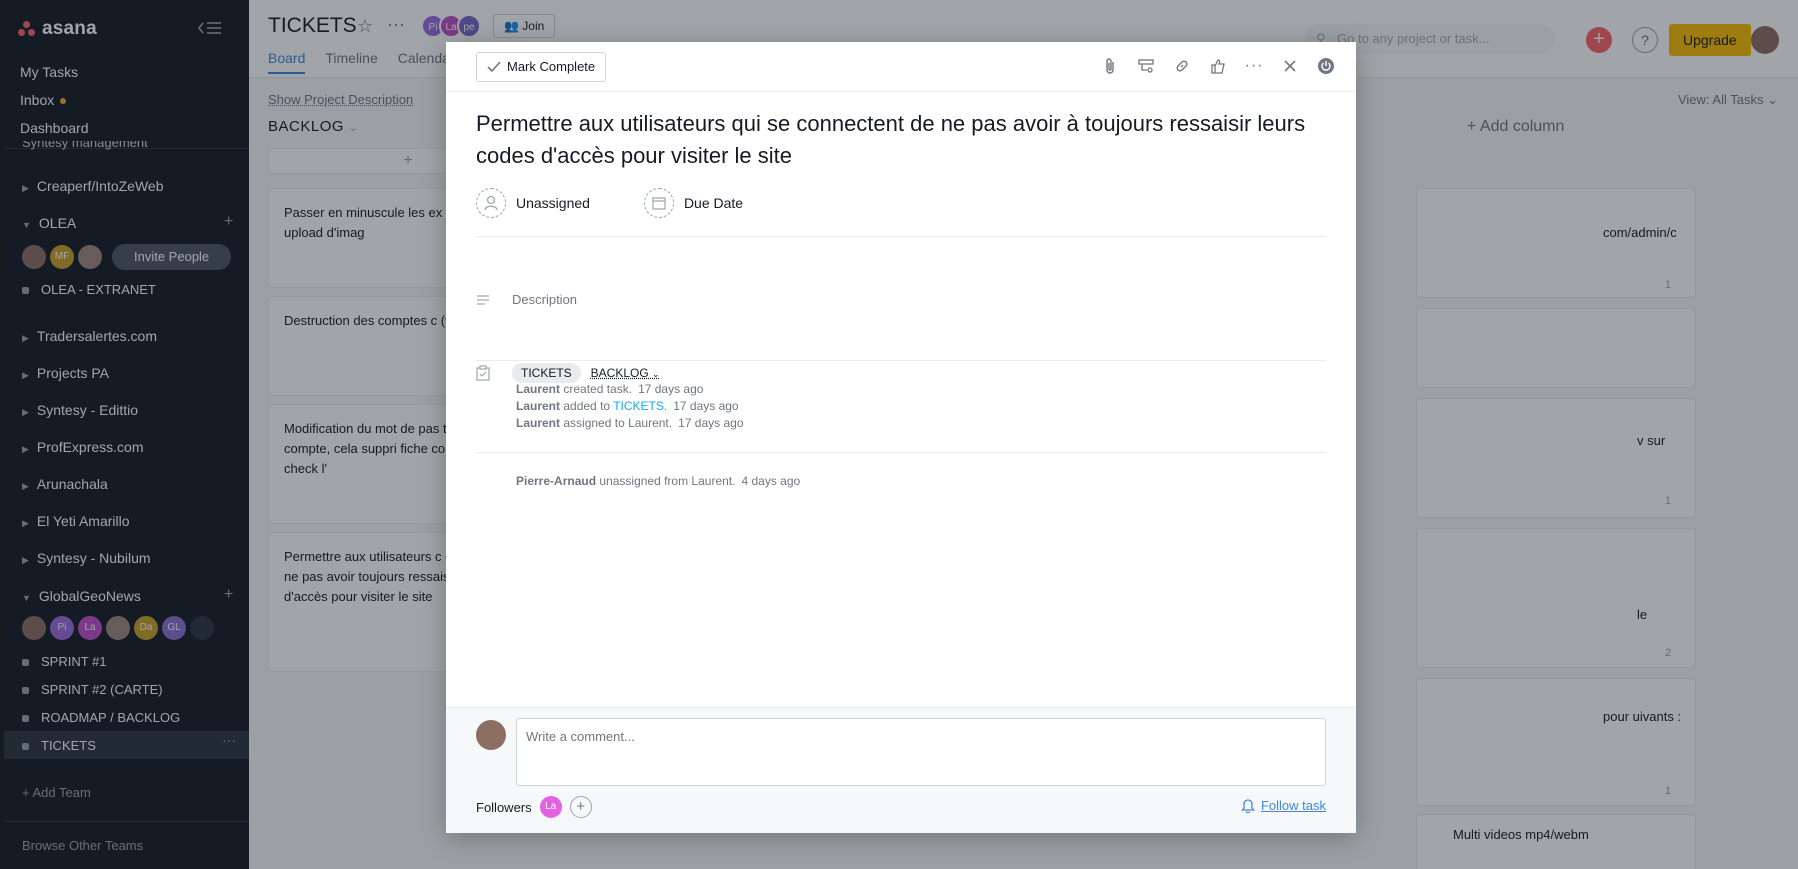 This screenshot has height=869, width=1798. Describe the element at coordinates (587, 406) in the screenshot. I see `story-action: added to` at that location.